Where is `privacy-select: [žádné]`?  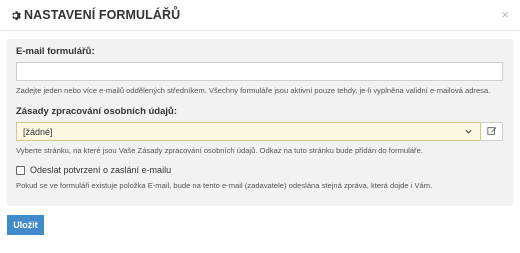
privacy-select: [žádné] is located at coordinates (248, 131).